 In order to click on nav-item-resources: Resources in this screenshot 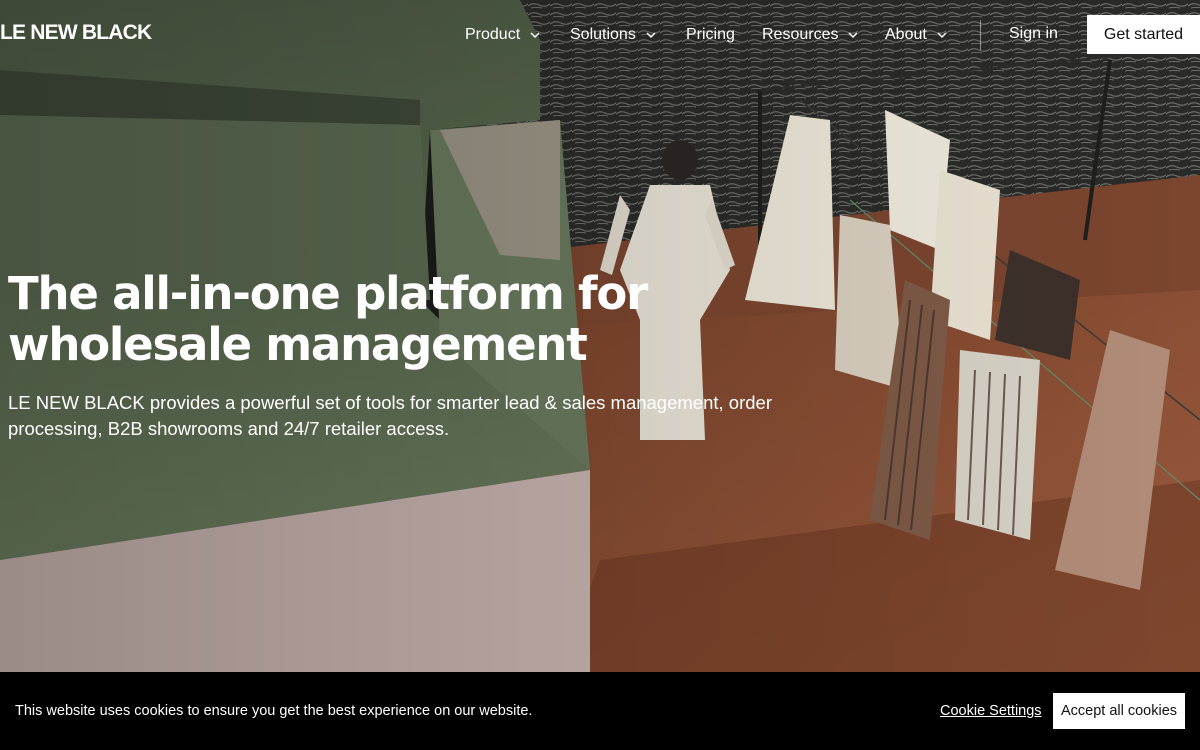, I will do `click(811, 35)`.